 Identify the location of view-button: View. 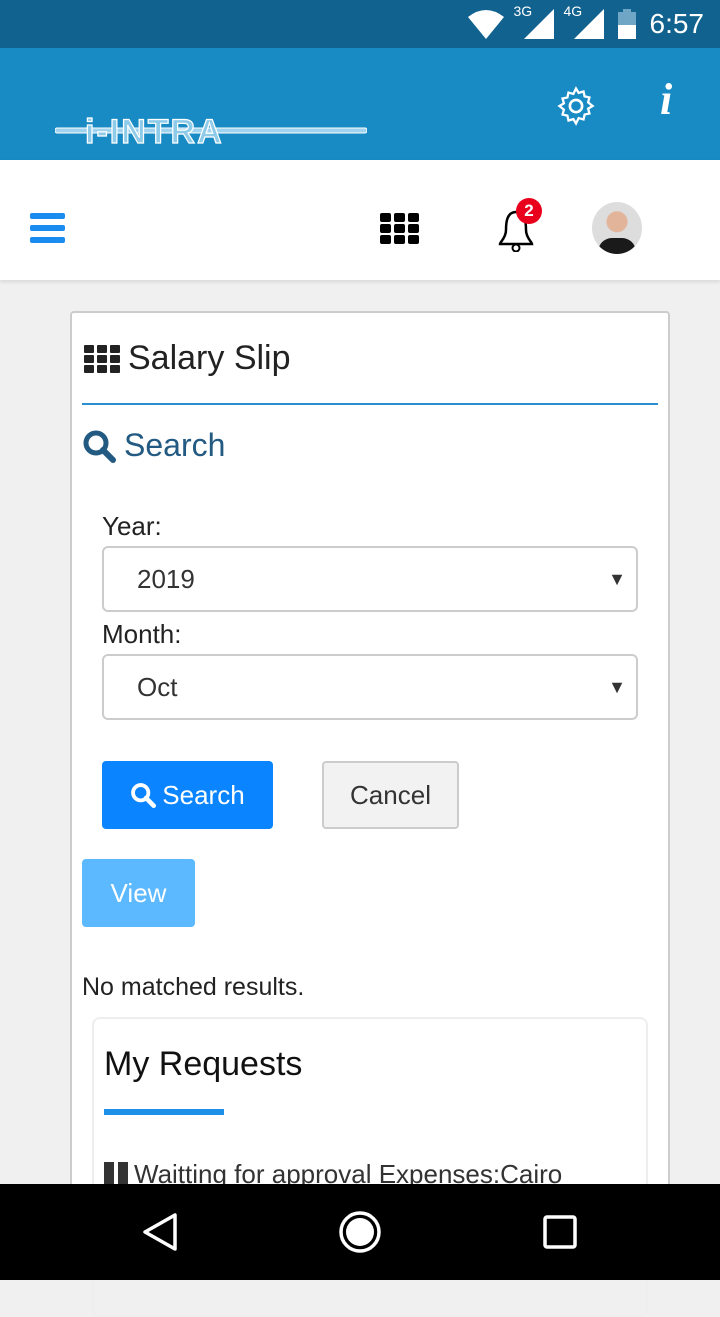
(138, 893).